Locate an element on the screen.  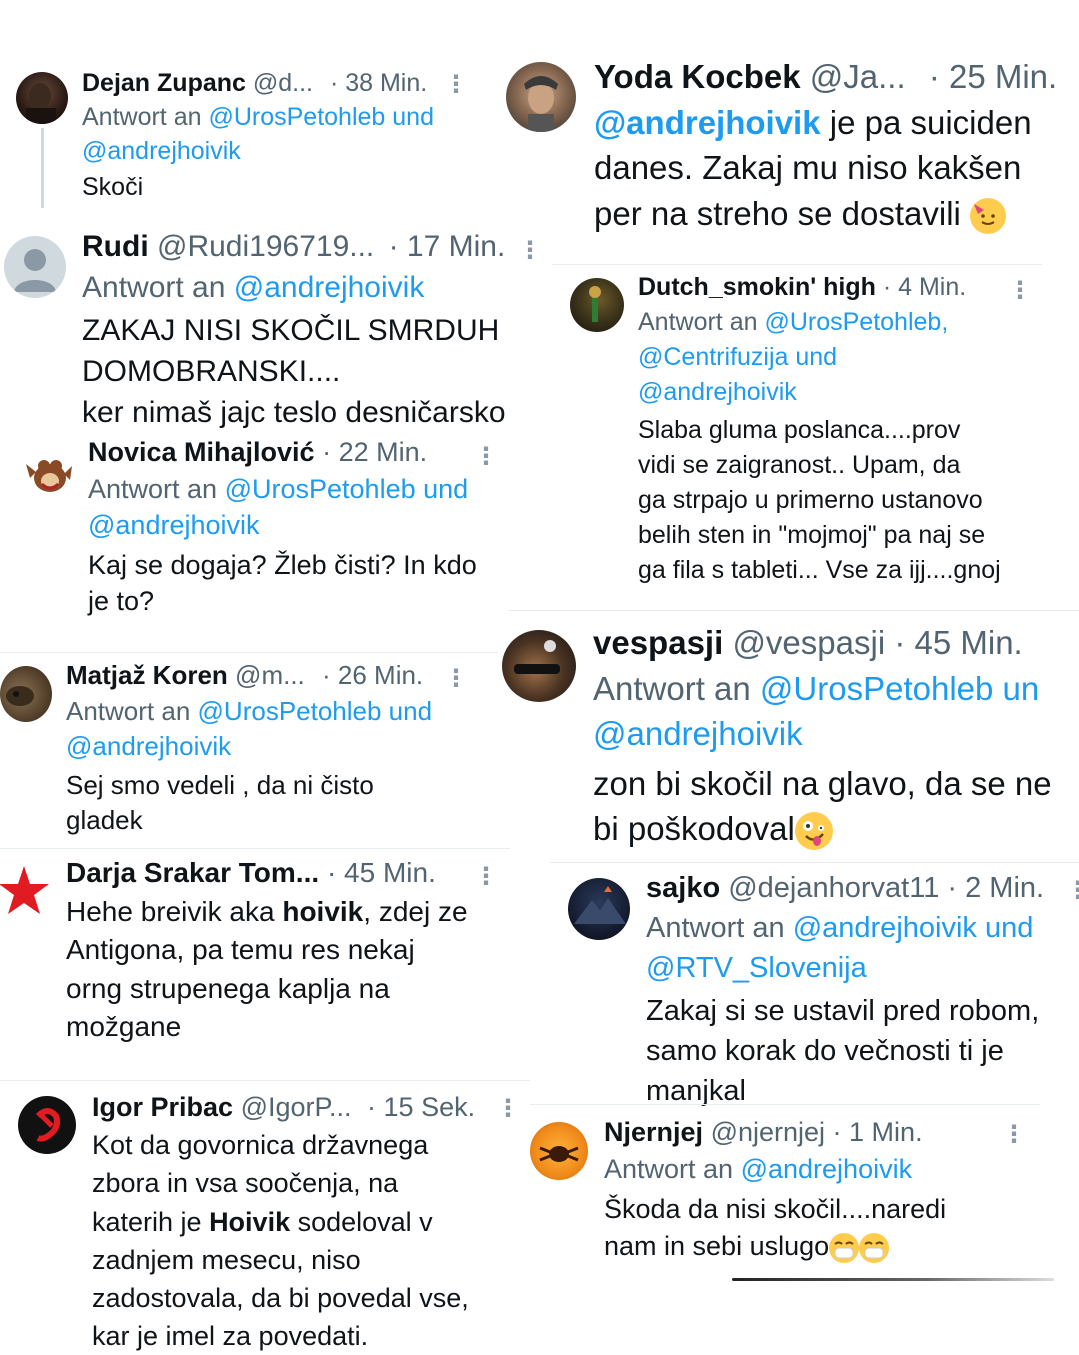
mention-link: @andrejhoivik und is located at coordinates (913, 928).